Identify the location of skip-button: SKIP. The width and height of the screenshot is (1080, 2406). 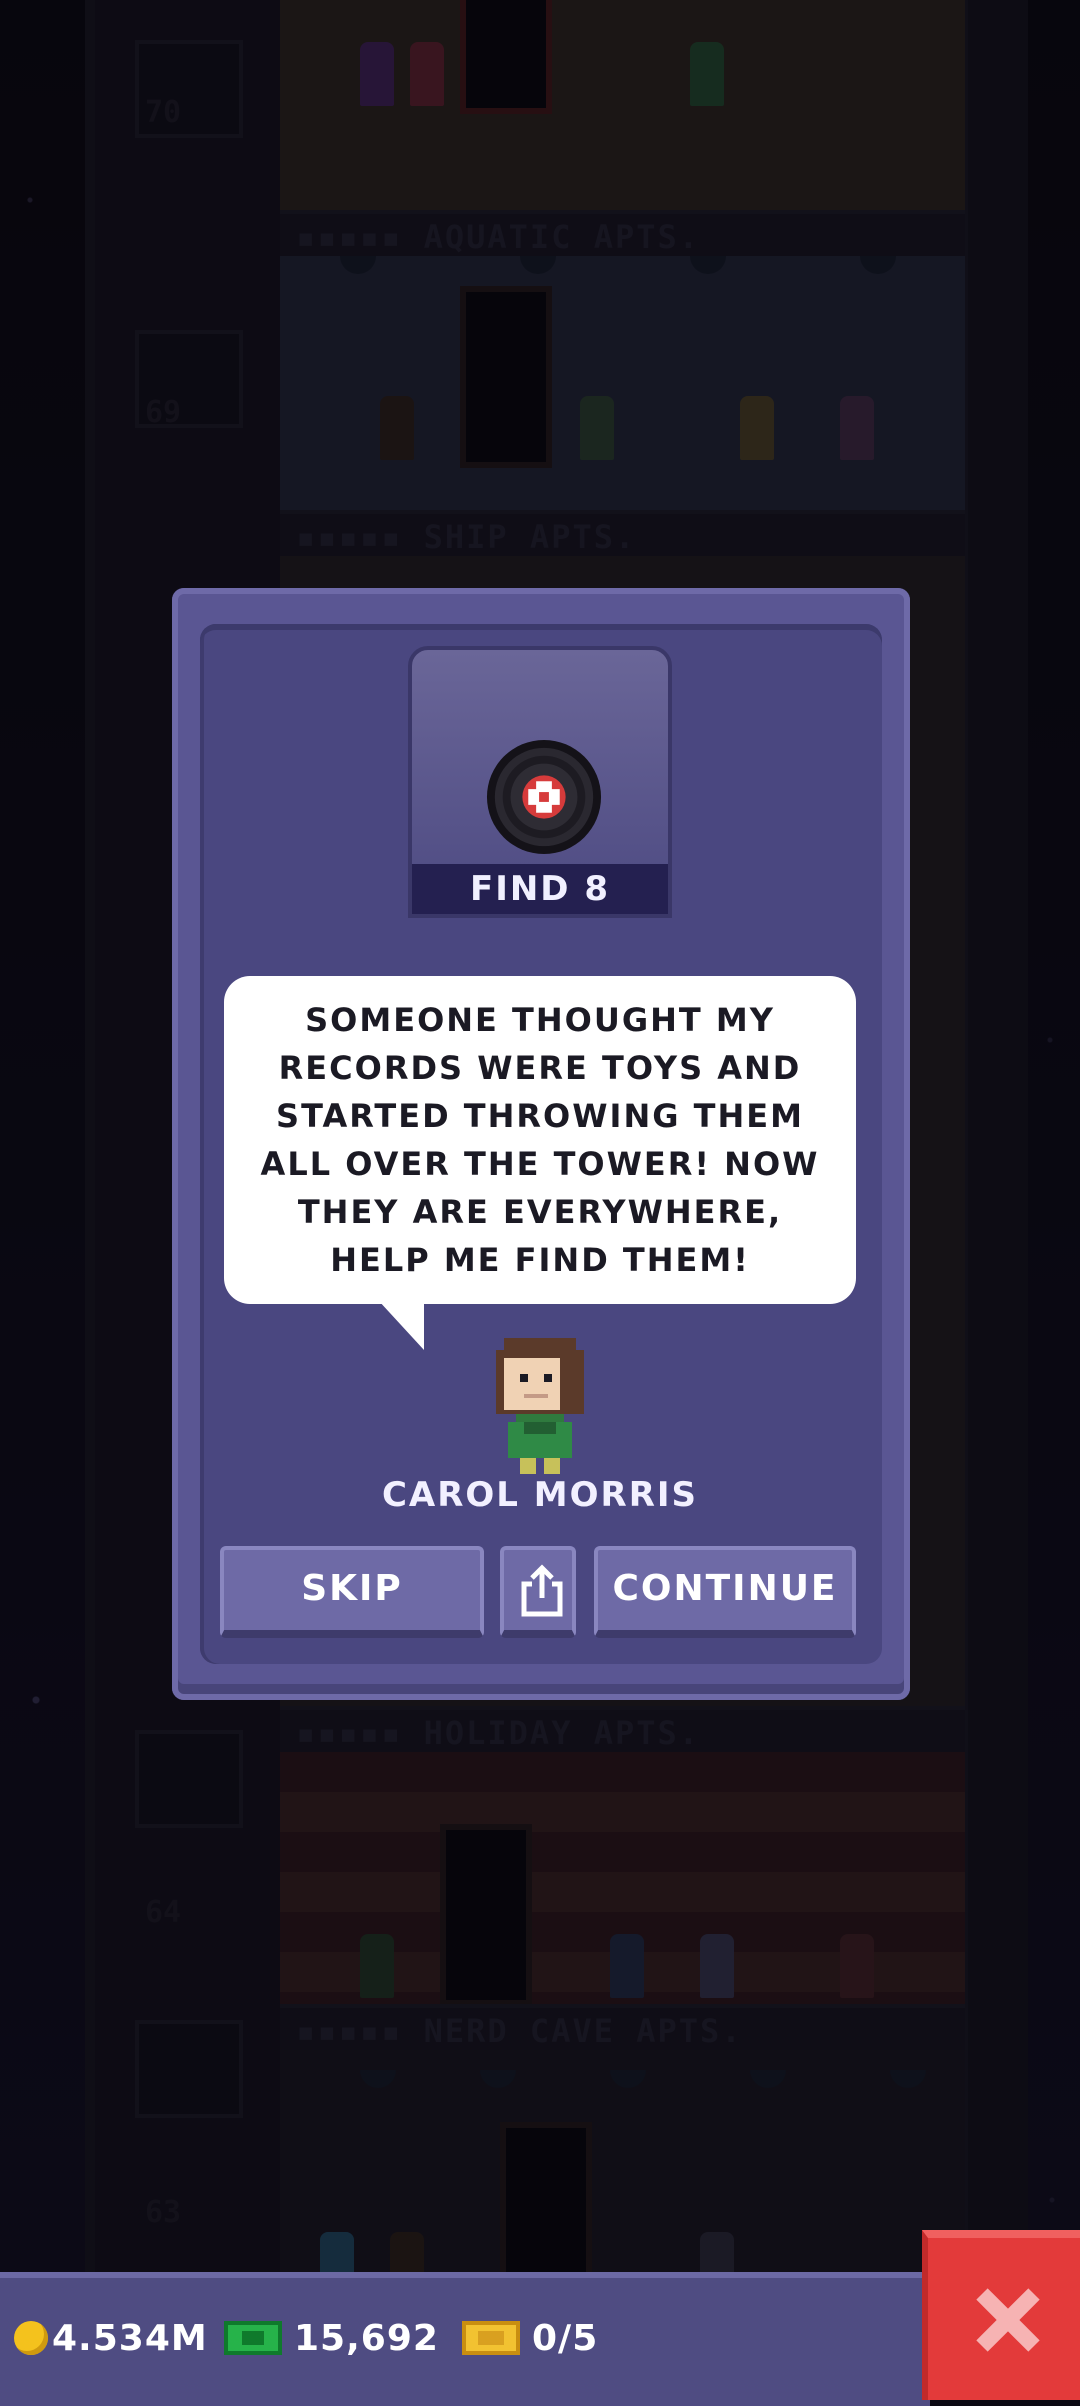
(352, 1592).